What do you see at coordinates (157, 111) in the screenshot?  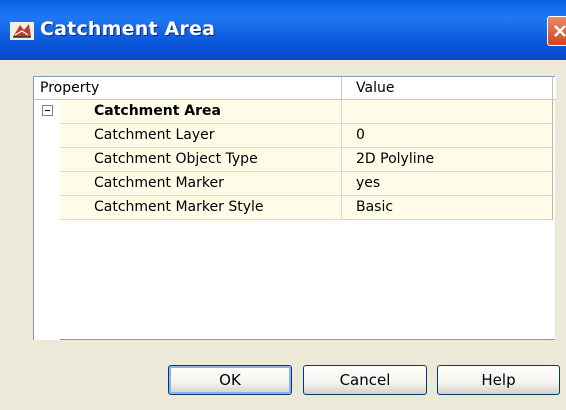 I see `category-label: Catchment Area` at bounding box center [157, 111].